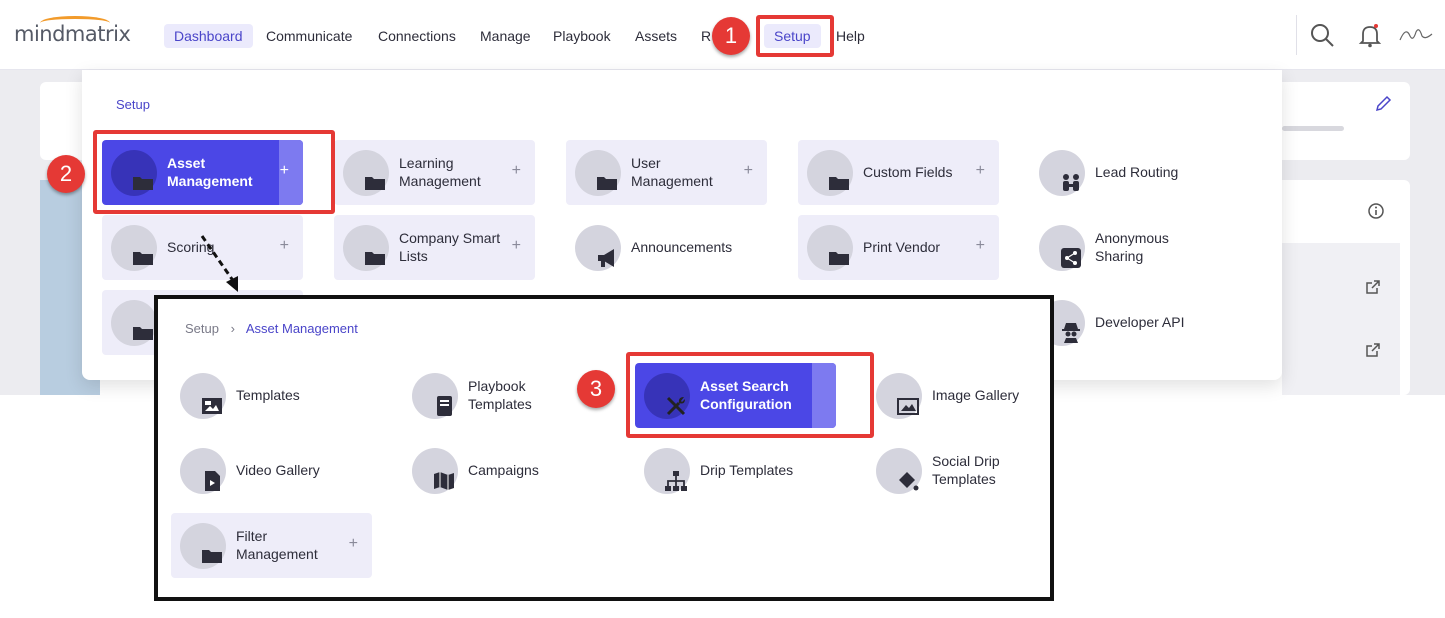 The height and width of the screenshot is (618, 1445). Describe the element at coordinates (202, 328) in the screenshot. I see `breadcrumb-setup: Setup` at that location.